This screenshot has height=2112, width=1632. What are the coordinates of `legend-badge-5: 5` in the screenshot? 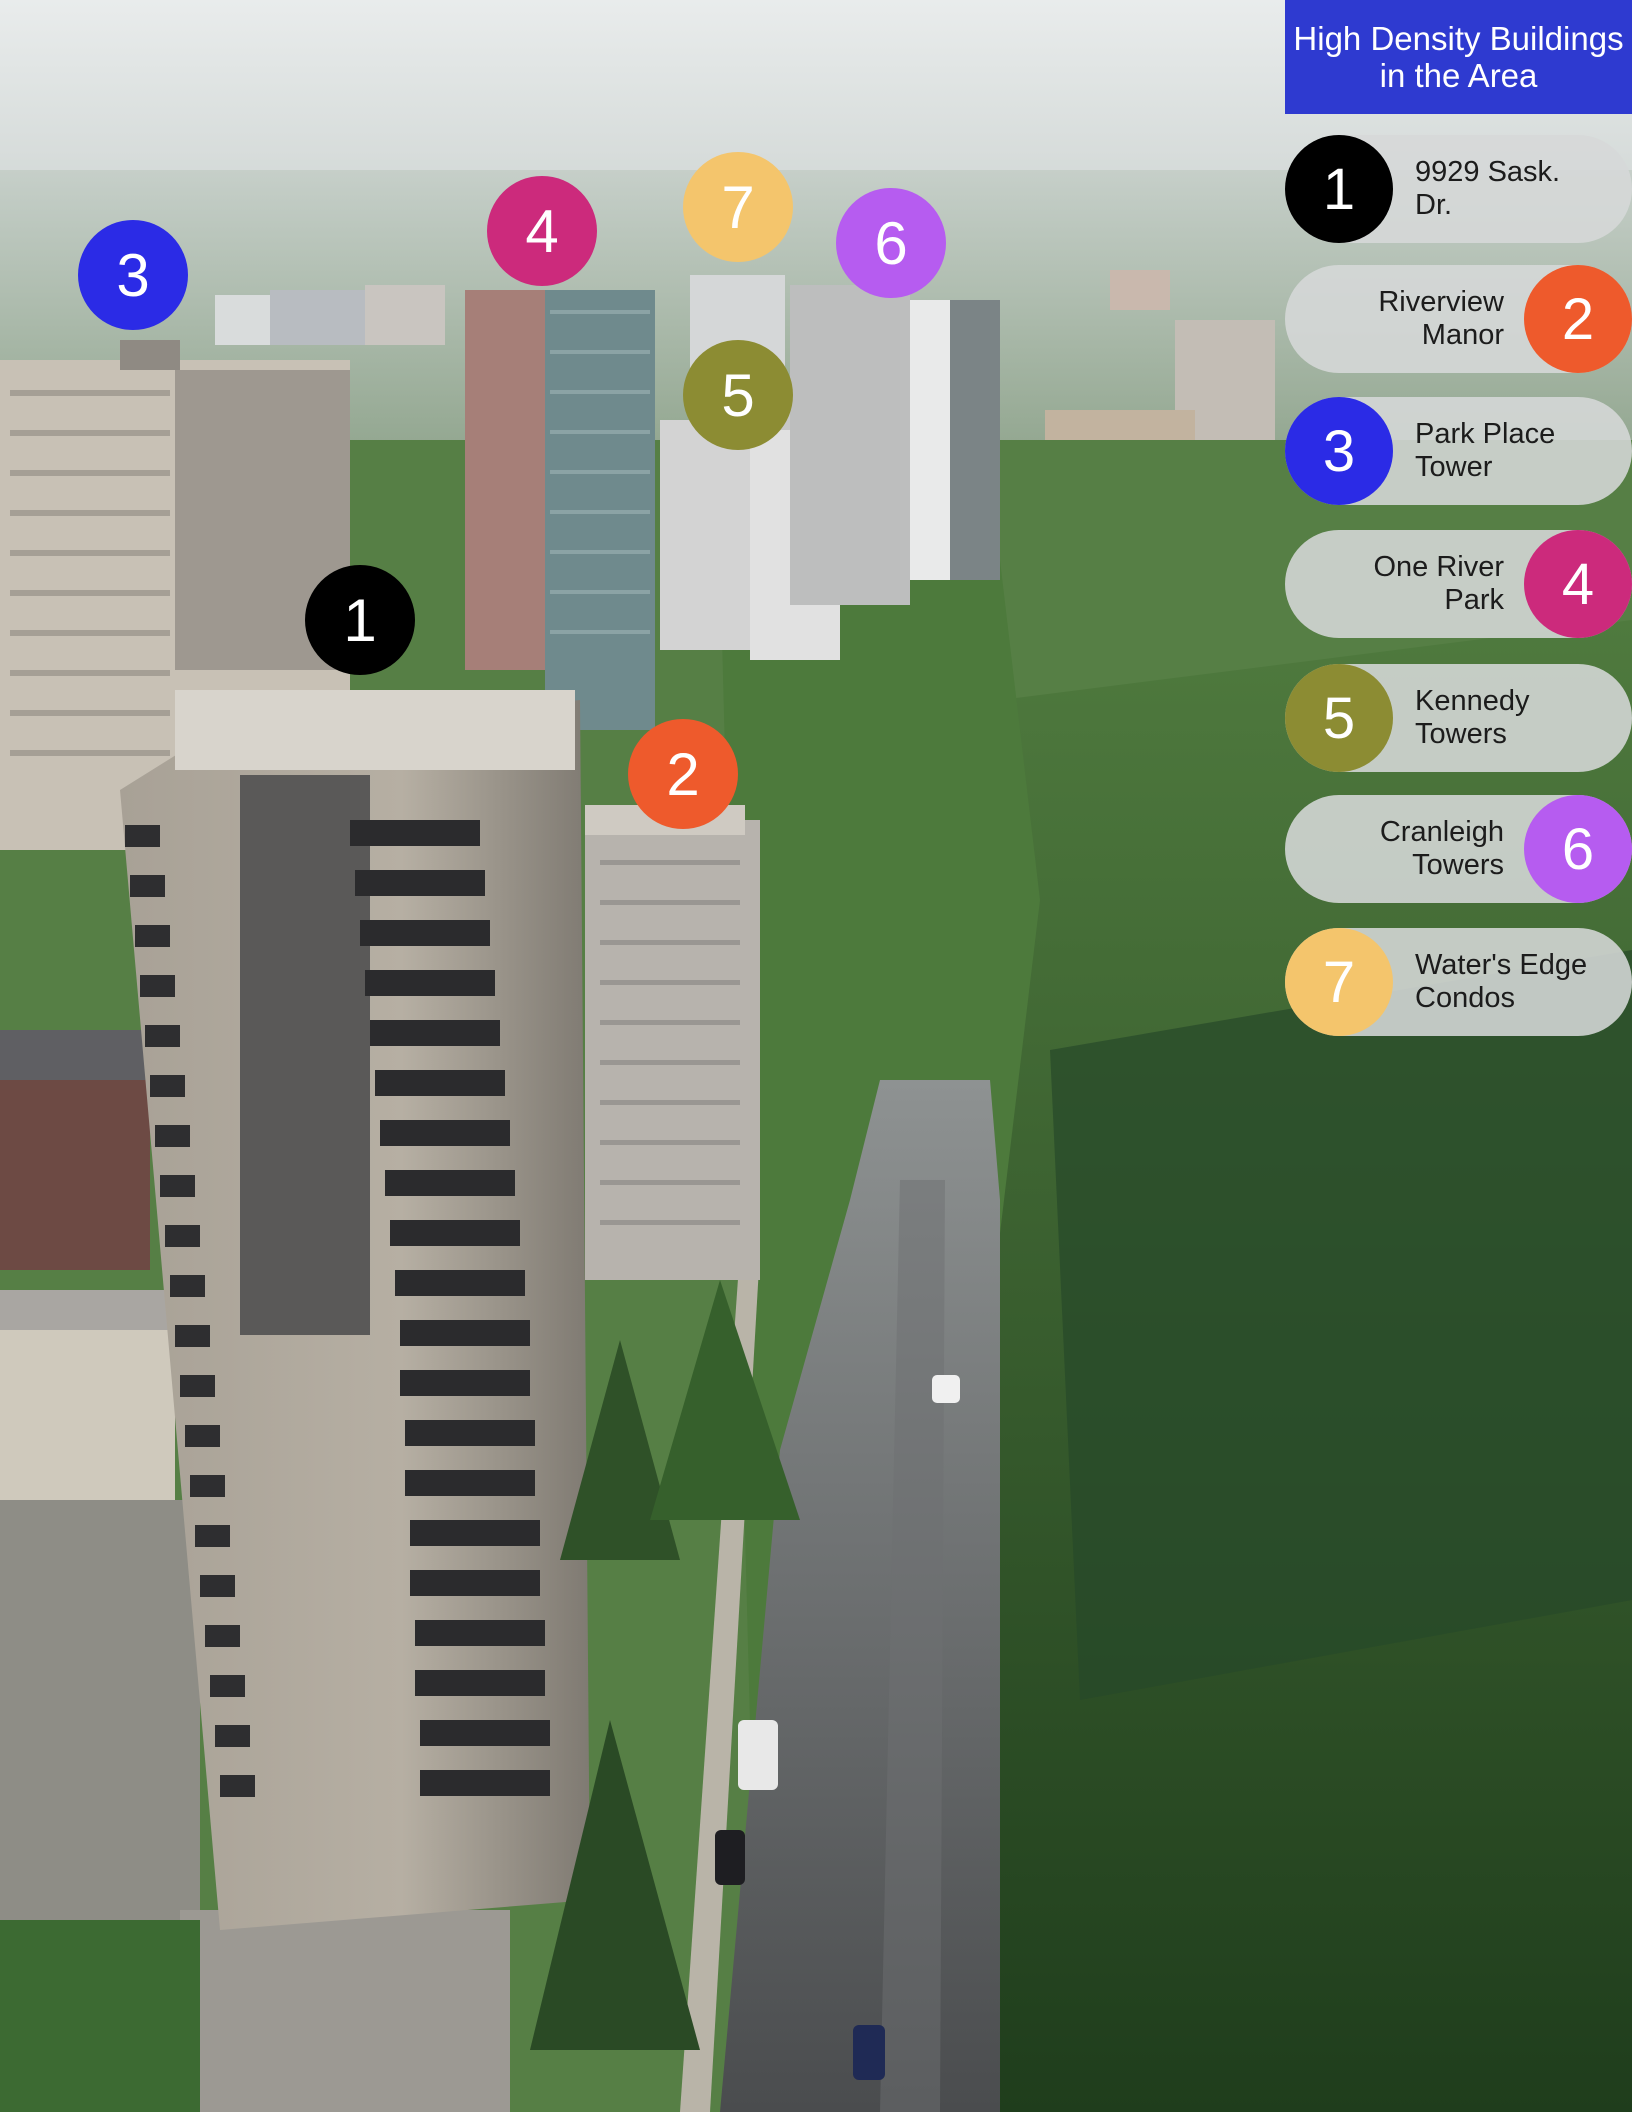 It's located at (1339, 718).